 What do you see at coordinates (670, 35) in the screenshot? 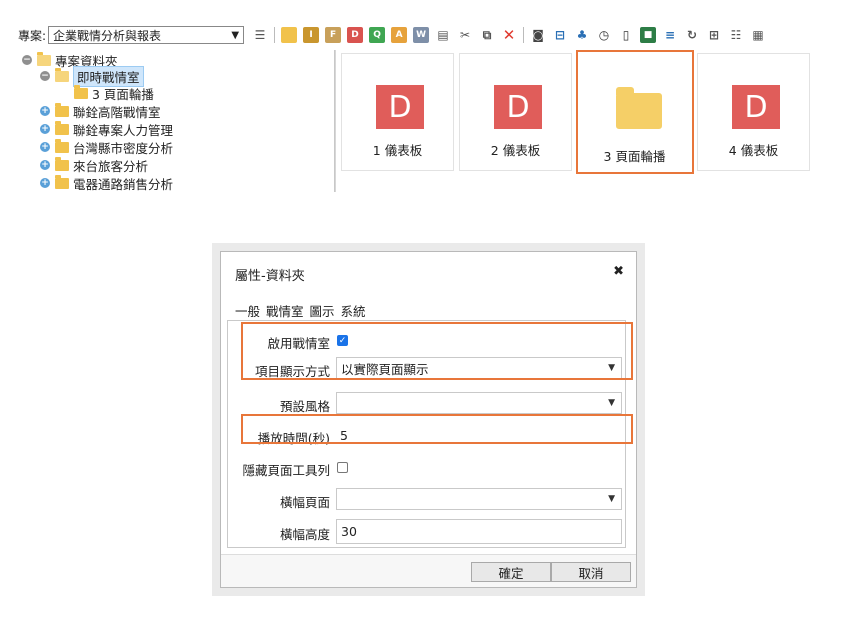
I see `database-icon: ≡` at bounding box center [670, 35].